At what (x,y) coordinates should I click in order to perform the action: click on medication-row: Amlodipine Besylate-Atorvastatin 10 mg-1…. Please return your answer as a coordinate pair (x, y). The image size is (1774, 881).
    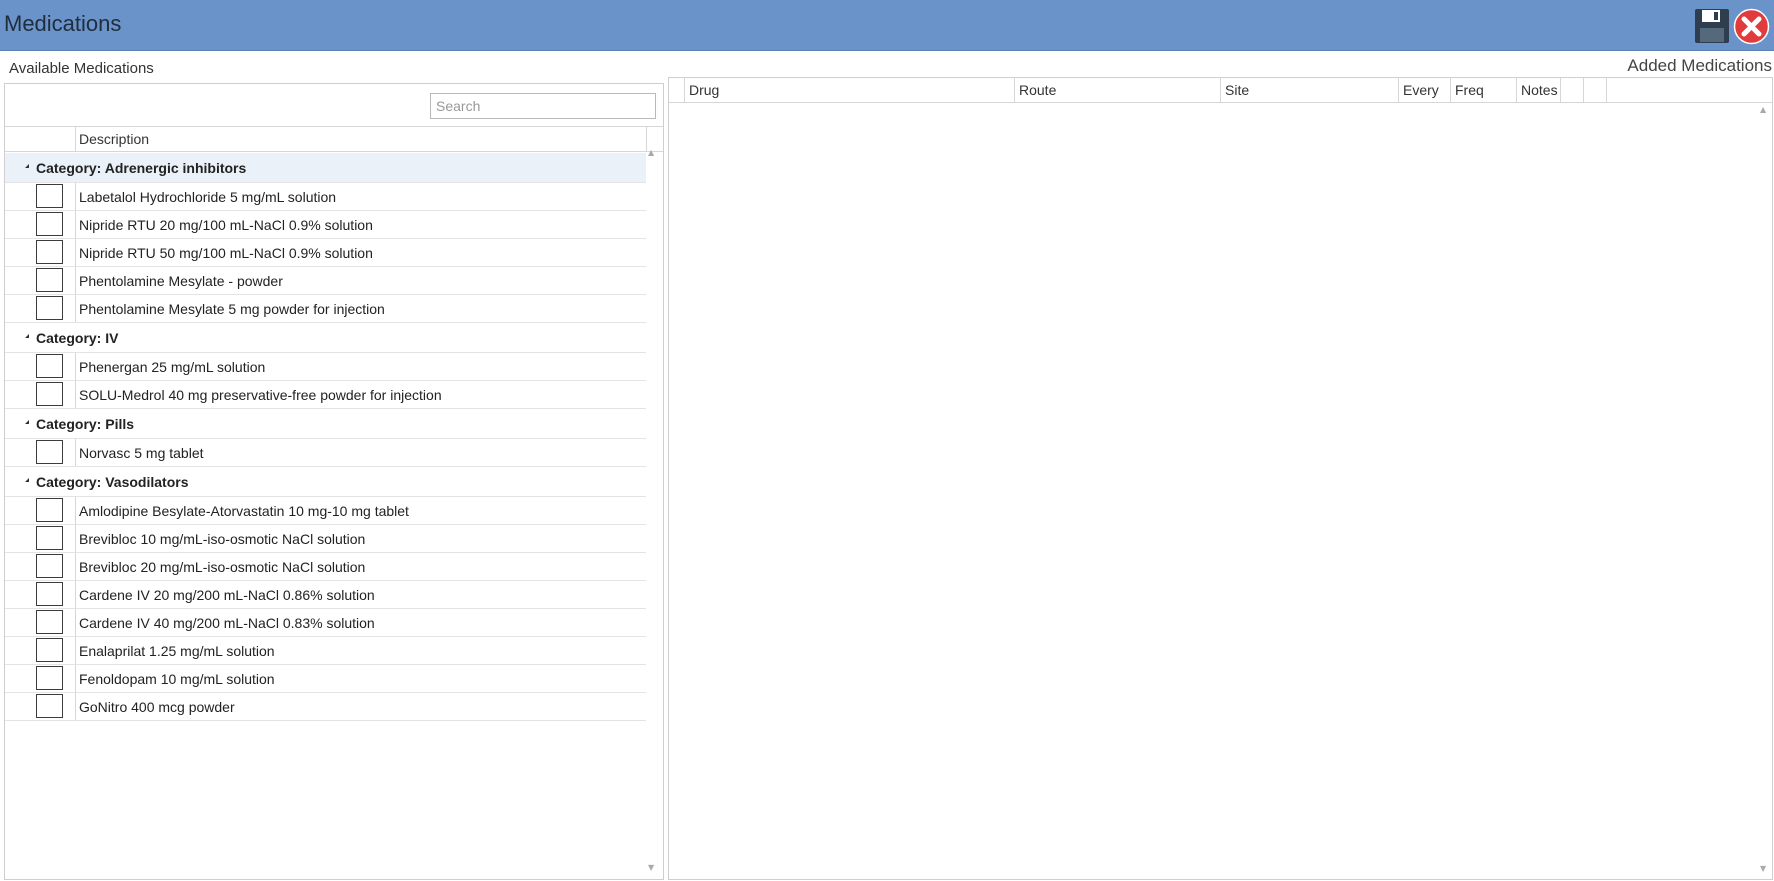
    Looking at the image, I should click on (325, 511).